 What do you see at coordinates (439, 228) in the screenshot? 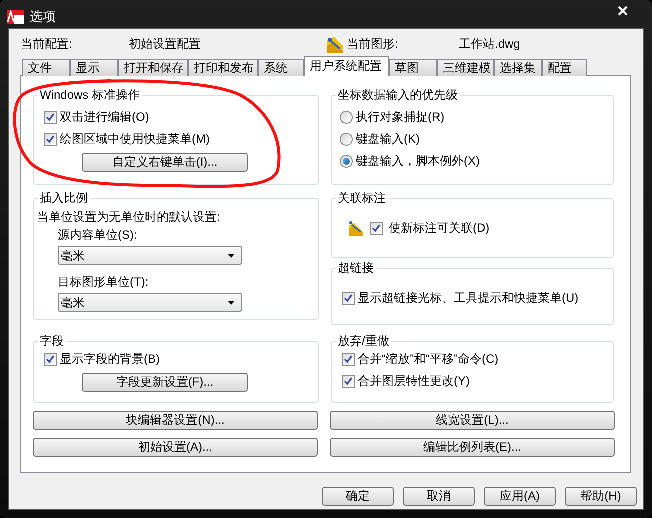
I see `checkbox-label: 使新标注可关联(D)` at bounding box center [439, 228].